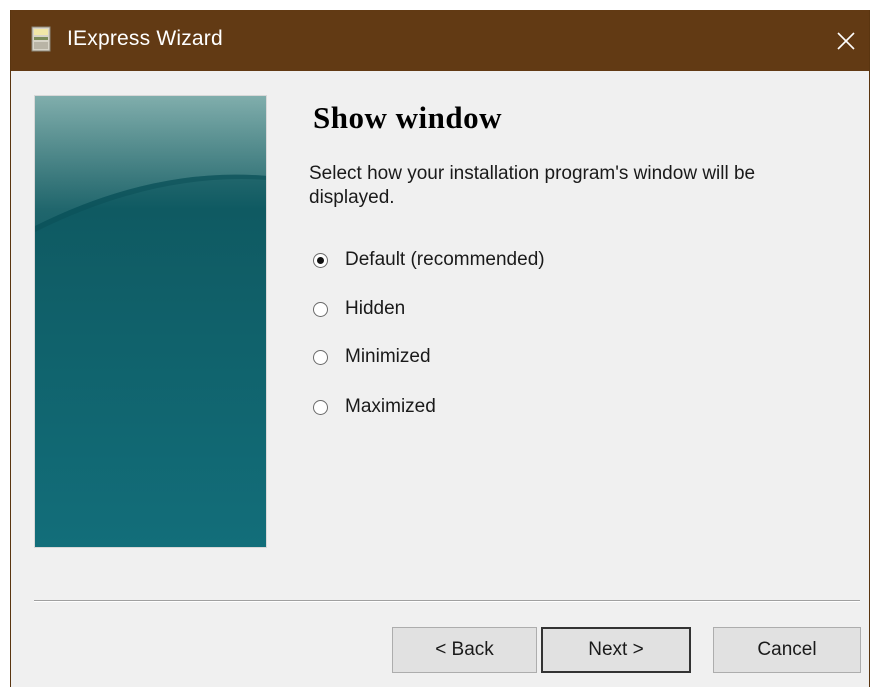  I want to click on cancel-button: Cancel, so click(787, 650).